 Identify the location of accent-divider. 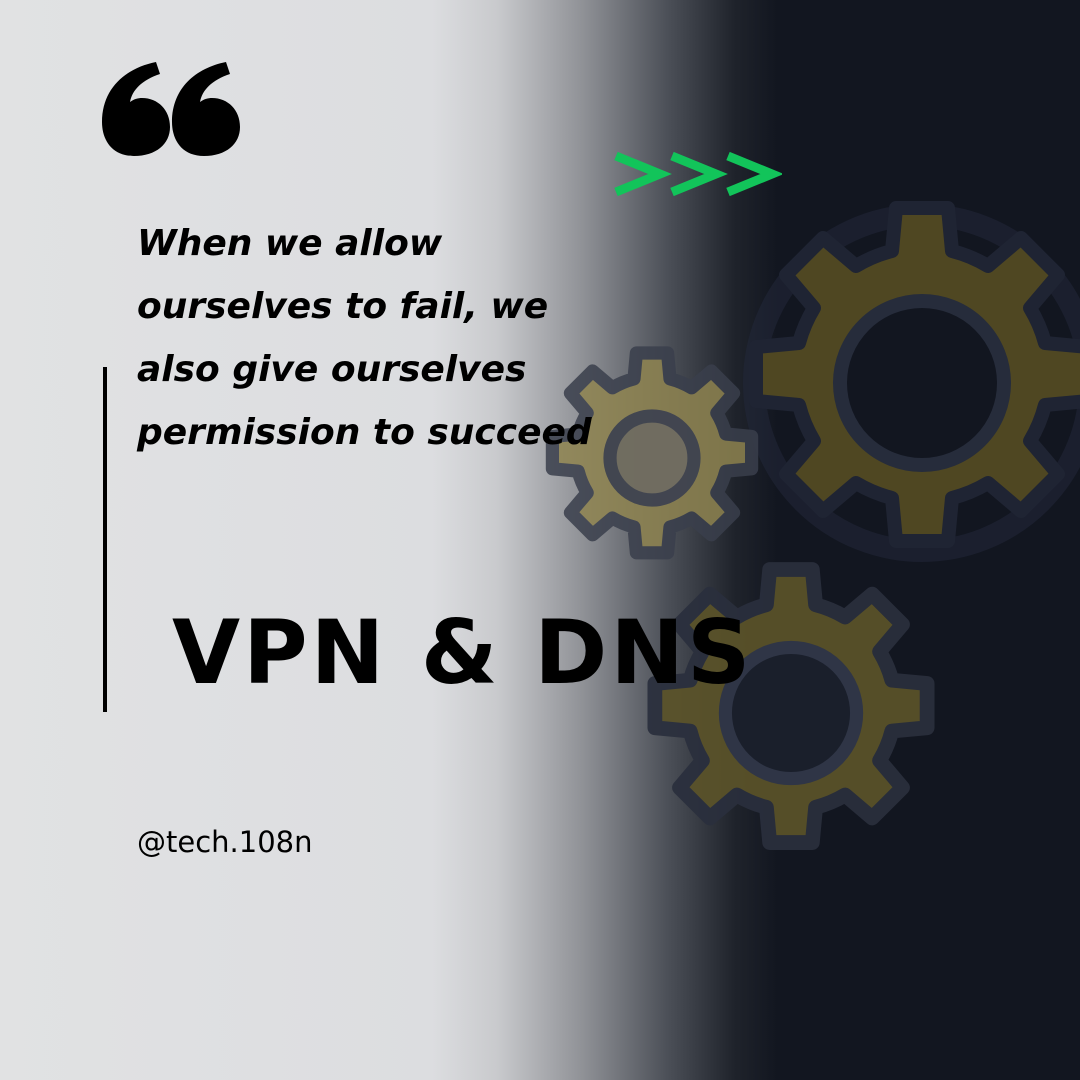
(105, 539).